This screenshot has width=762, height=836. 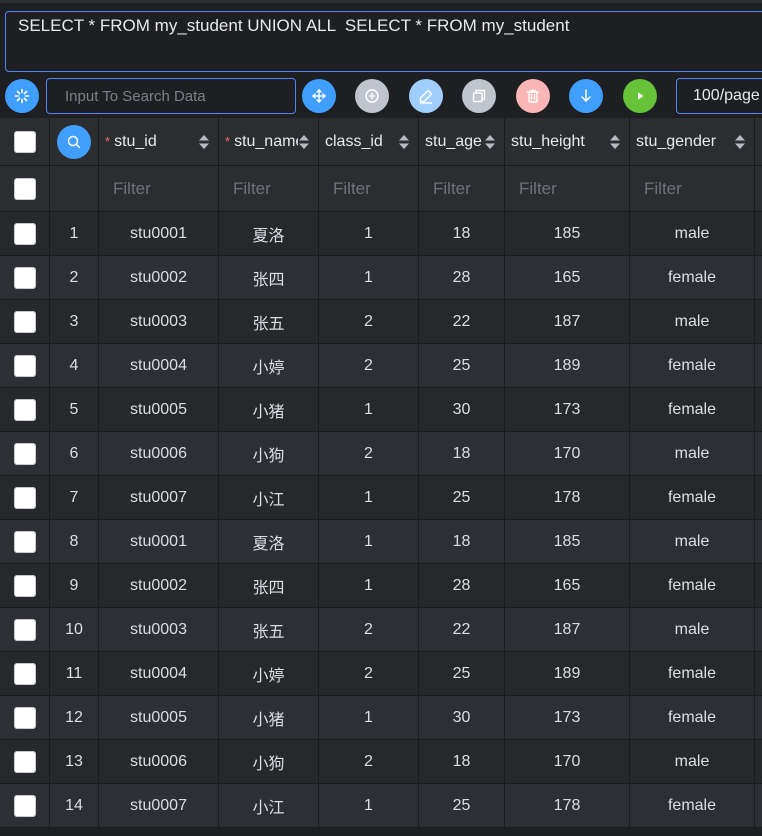 What do you see at coordinates (567, 805) in the screenshot?
I see `cell-stu-height: 178` at bounding box center [567, 805].